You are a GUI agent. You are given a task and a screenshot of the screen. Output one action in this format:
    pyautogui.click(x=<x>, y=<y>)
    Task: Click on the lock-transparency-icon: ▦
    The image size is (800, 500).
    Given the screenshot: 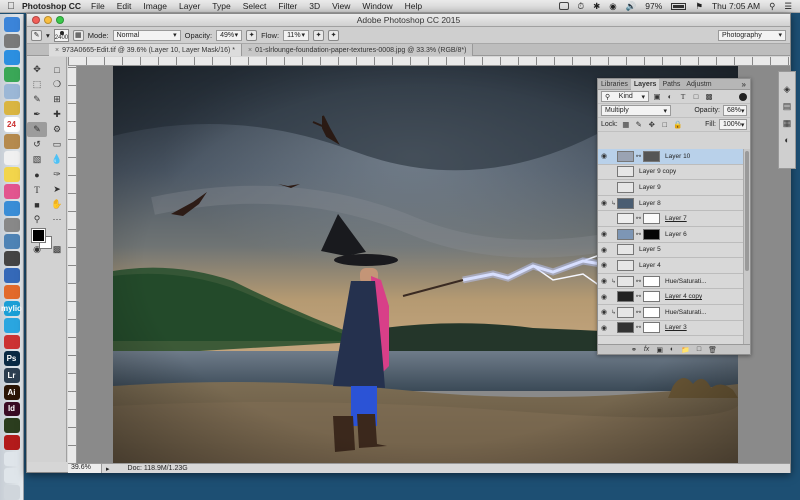 What is the action you would take?
    pyautogui.click(x=626, y=124)
    